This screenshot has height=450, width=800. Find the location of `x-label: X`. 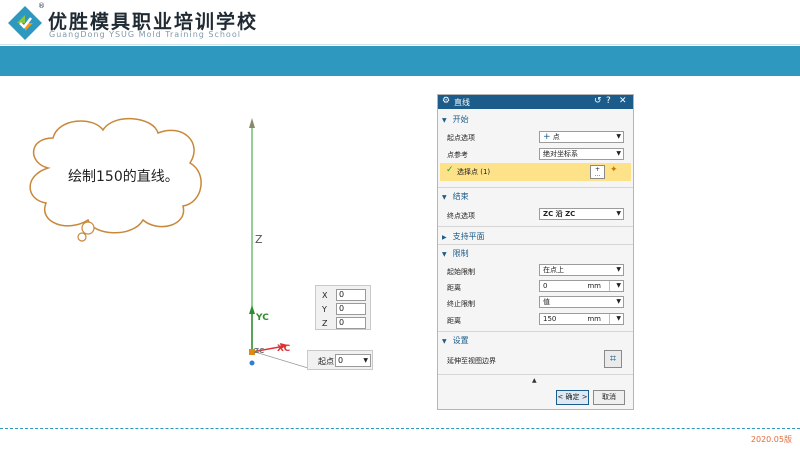

x-label: X is located at coordinates (325, 295).